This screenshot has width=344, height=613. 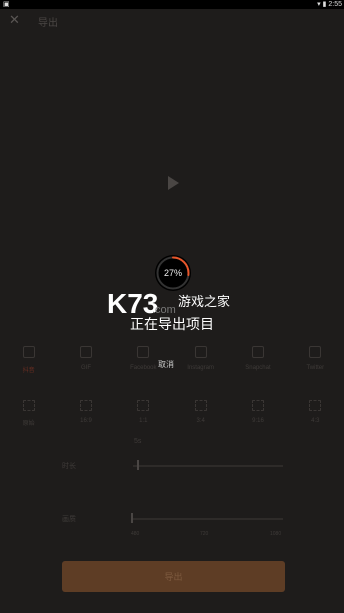 What do you see at coordinates (173, 183) in the screenshot?
I see `play-icon` at bounding box center [173, 183].